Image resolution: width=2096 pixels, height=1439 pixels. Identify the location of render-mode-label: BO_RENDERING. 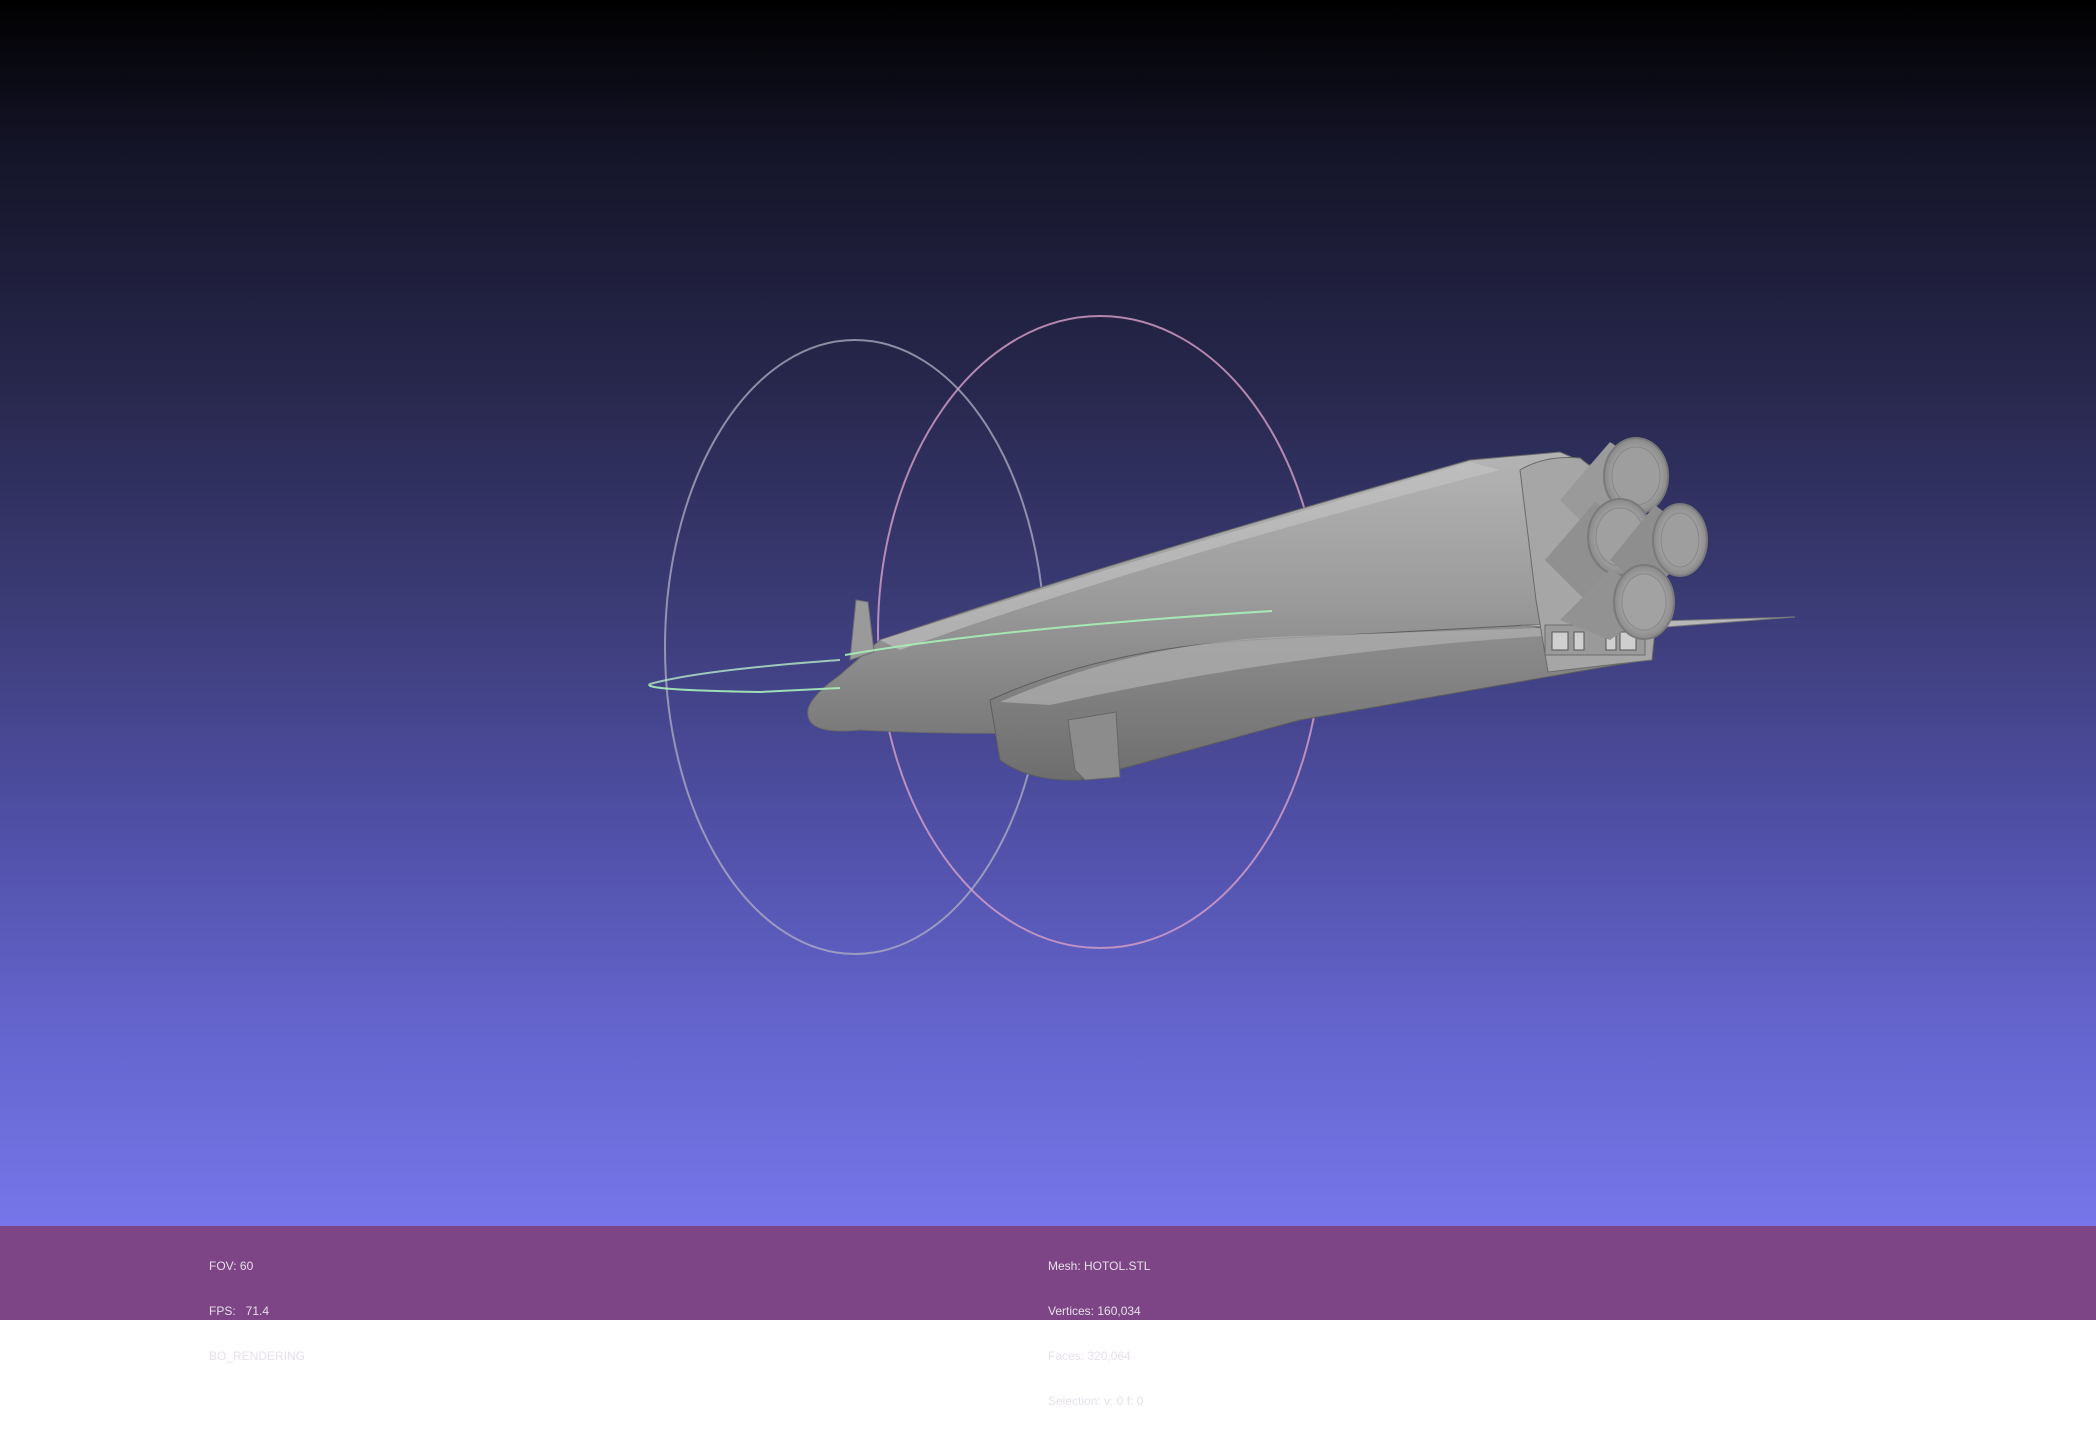
(257, 1356).